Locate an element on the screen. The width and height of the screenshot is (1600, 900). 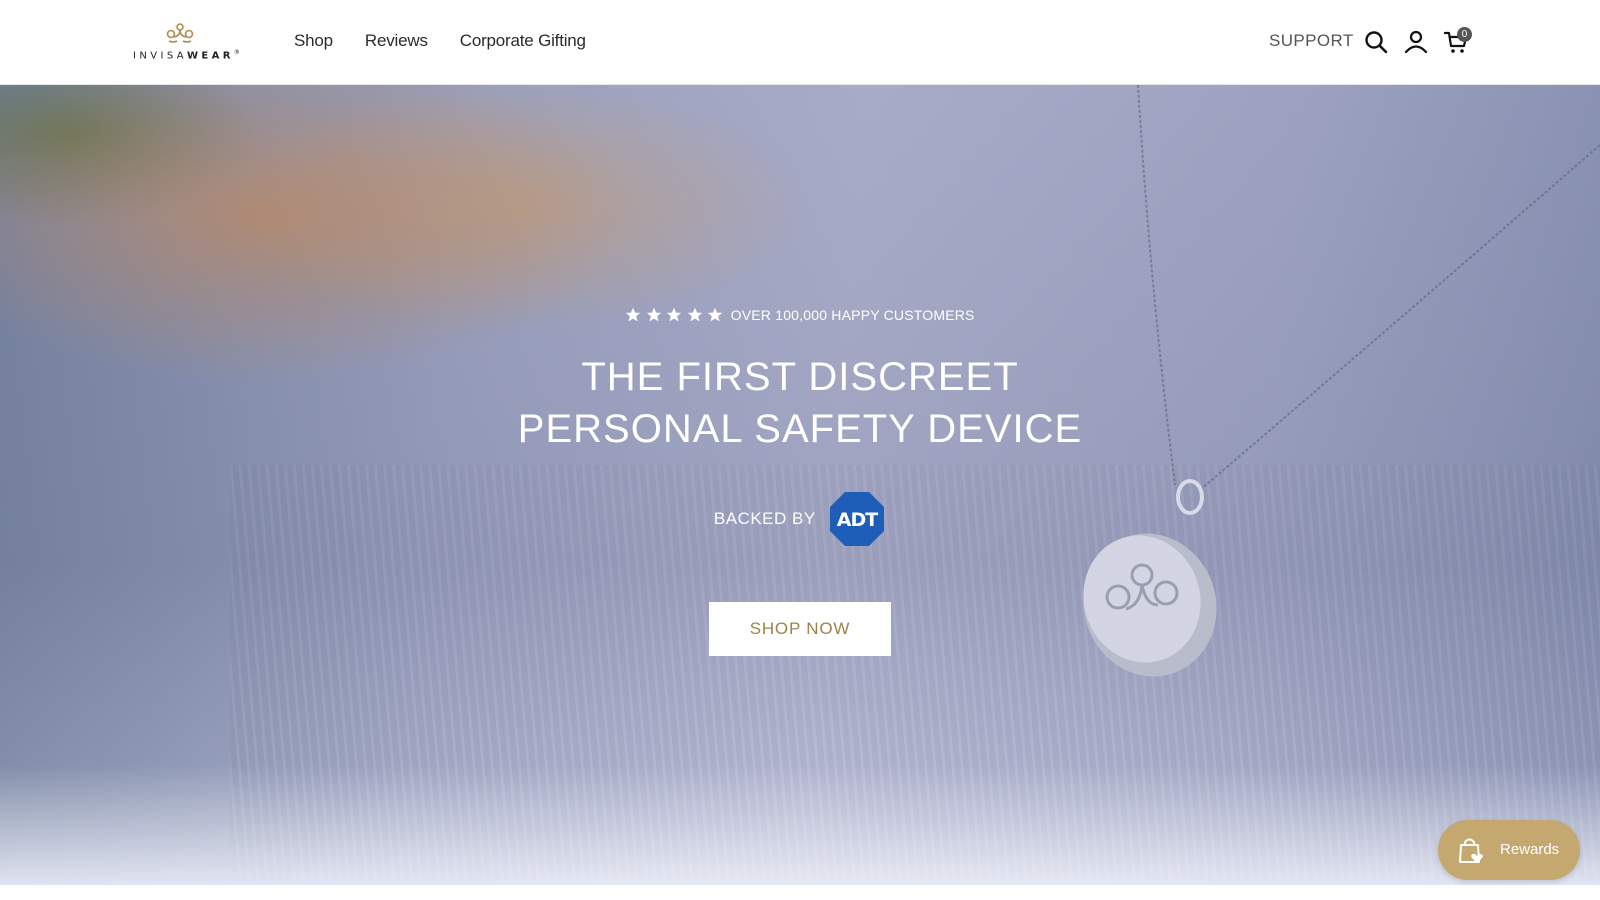
rewards-button: Rewards is located at coordinates (1509, 850).